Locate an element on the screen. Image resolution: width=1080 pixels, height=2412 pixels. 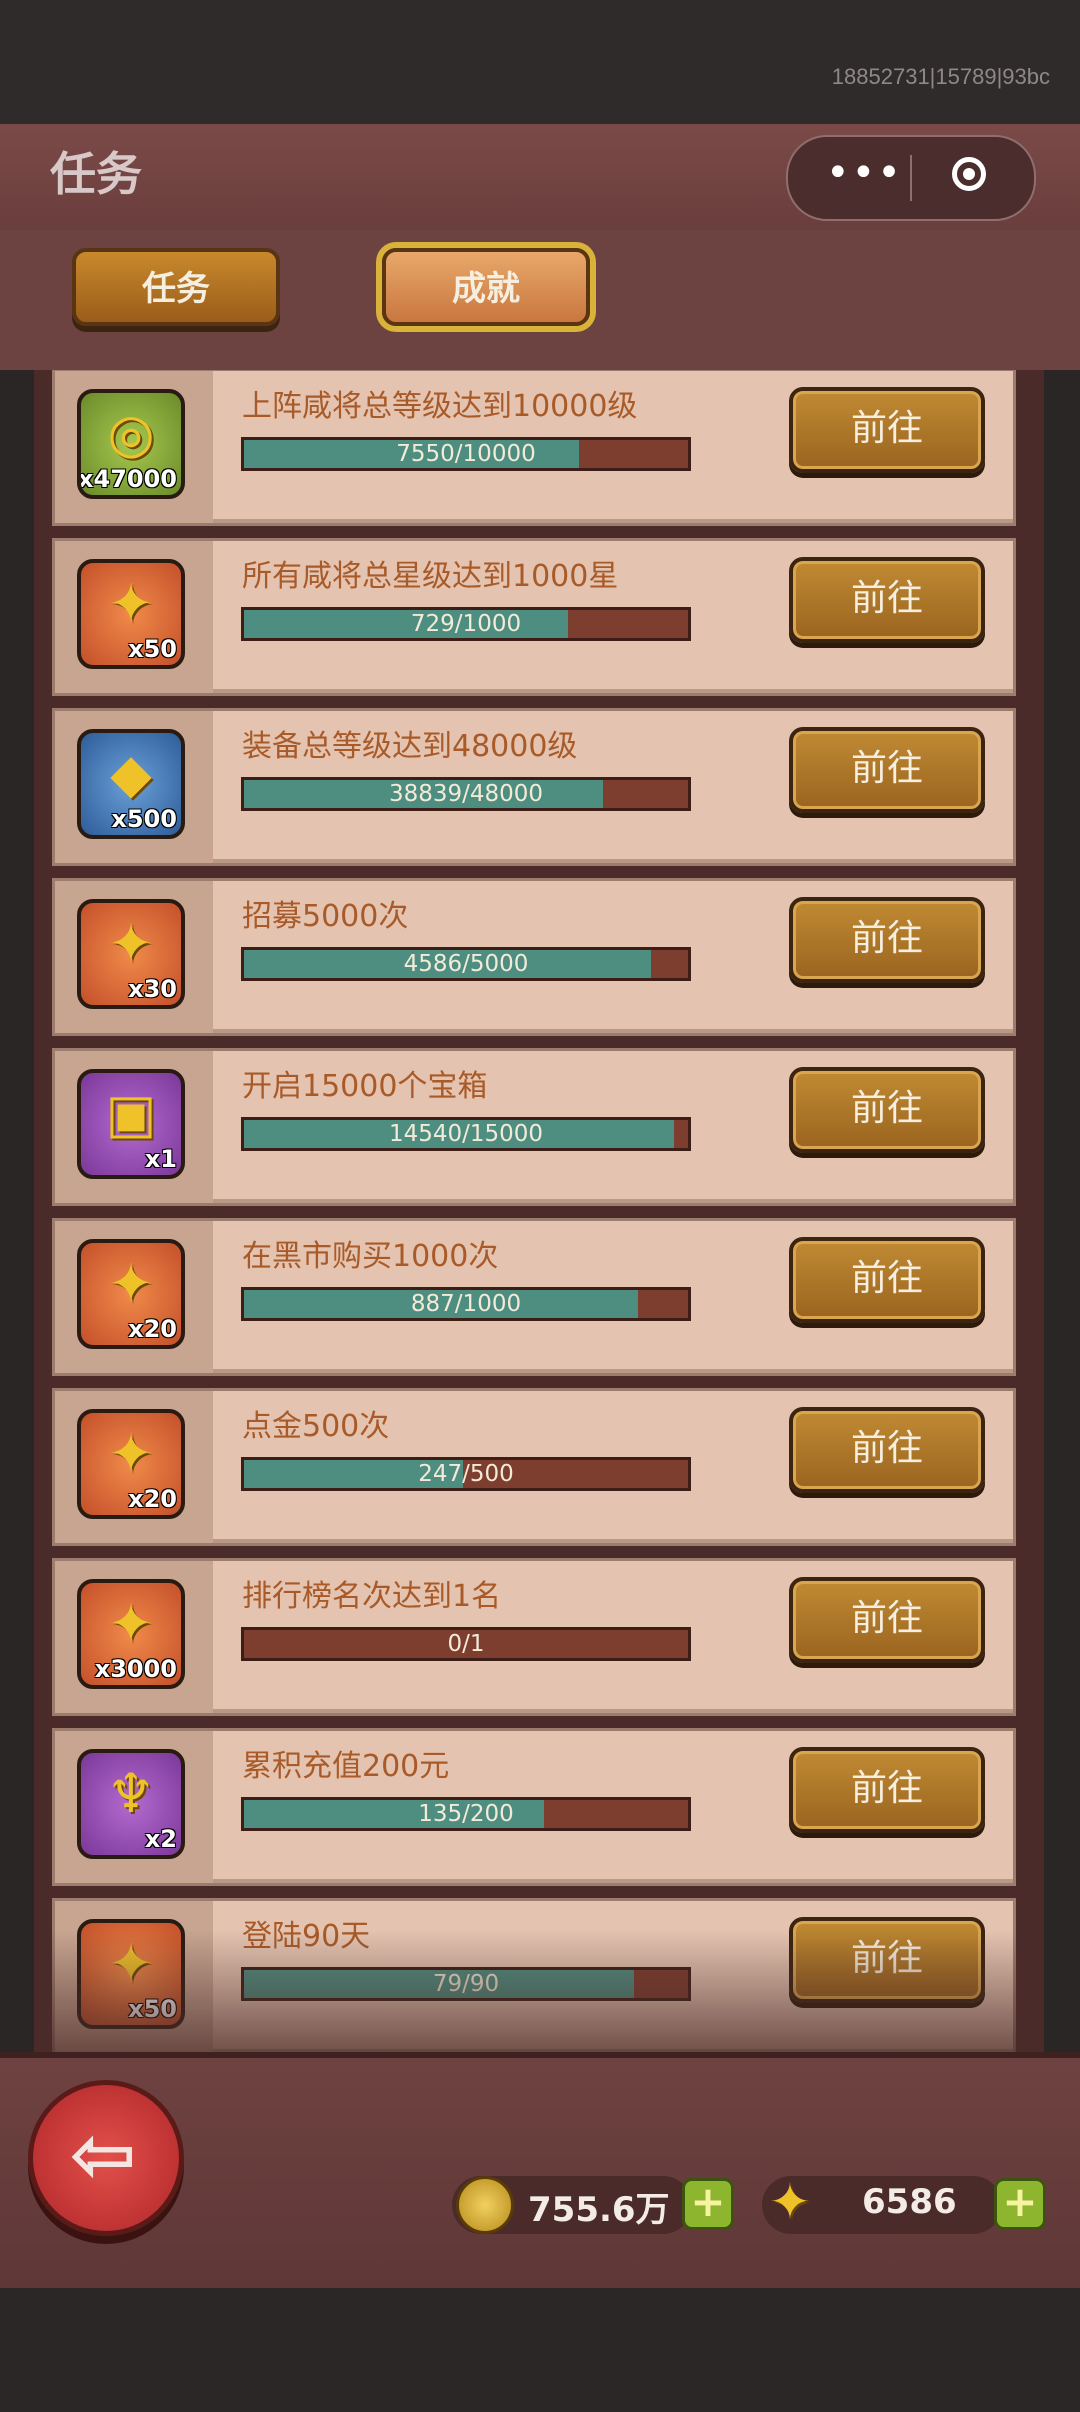
progress-bar: 729/1000 is located at coordinates (466, 624).